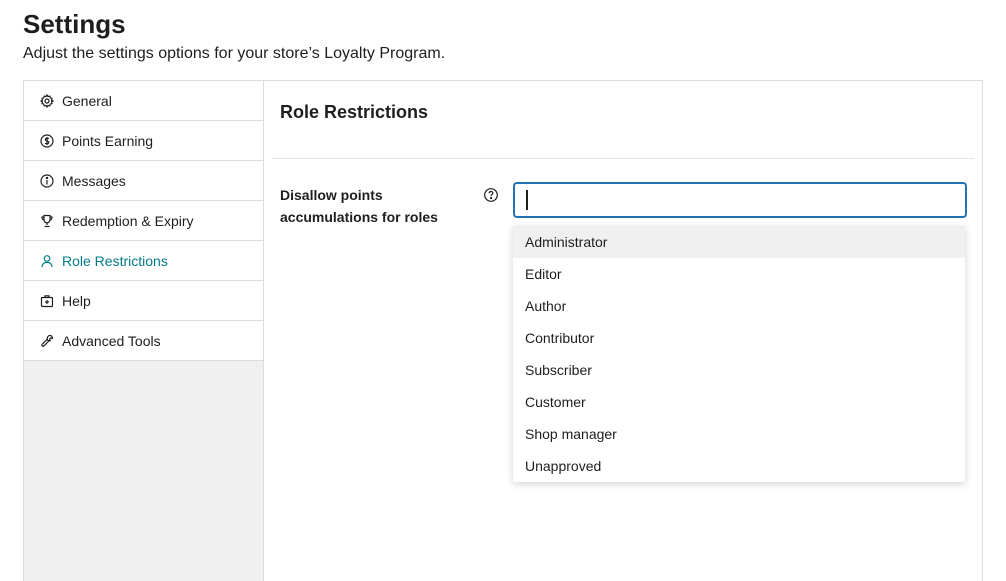 This screenshot has height=581, width=1006. I want to click on dropdown-option-customer: Customer, so click(739, 402).